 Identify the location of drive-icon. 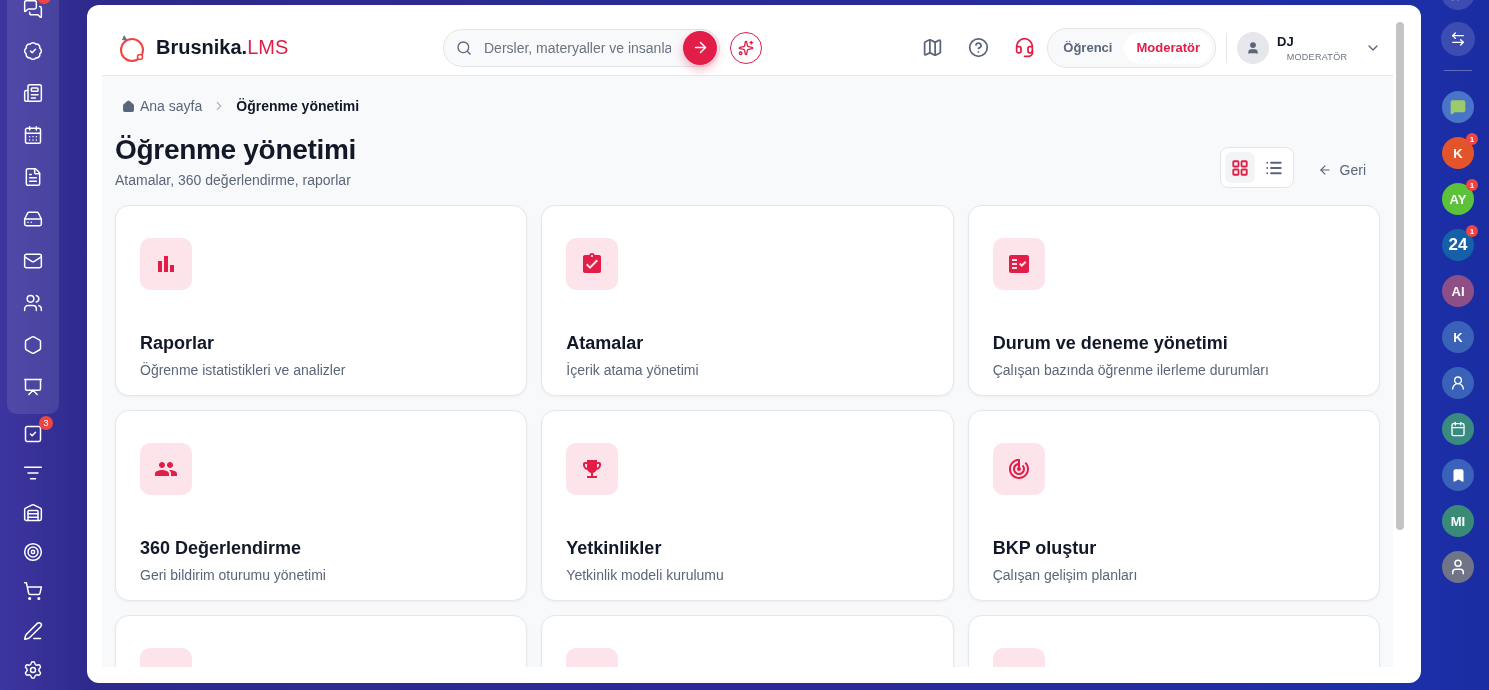
(33, 219).